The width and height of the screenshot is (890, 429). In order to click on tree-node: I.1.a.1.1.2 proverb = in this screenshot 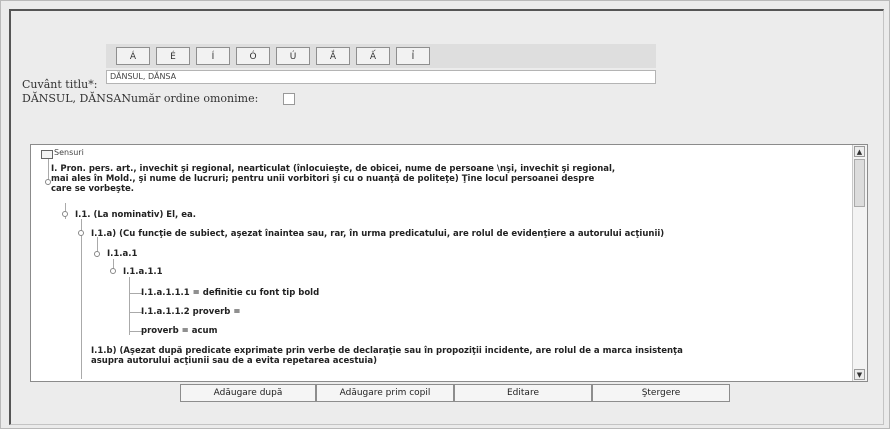, I will do `click(190, 312)`.